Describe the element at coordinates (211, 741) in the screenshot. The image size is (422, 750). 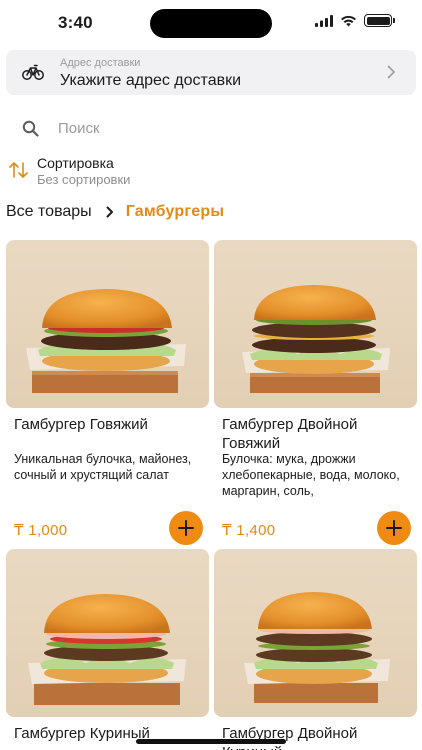
I see `home-indicator` at that location.